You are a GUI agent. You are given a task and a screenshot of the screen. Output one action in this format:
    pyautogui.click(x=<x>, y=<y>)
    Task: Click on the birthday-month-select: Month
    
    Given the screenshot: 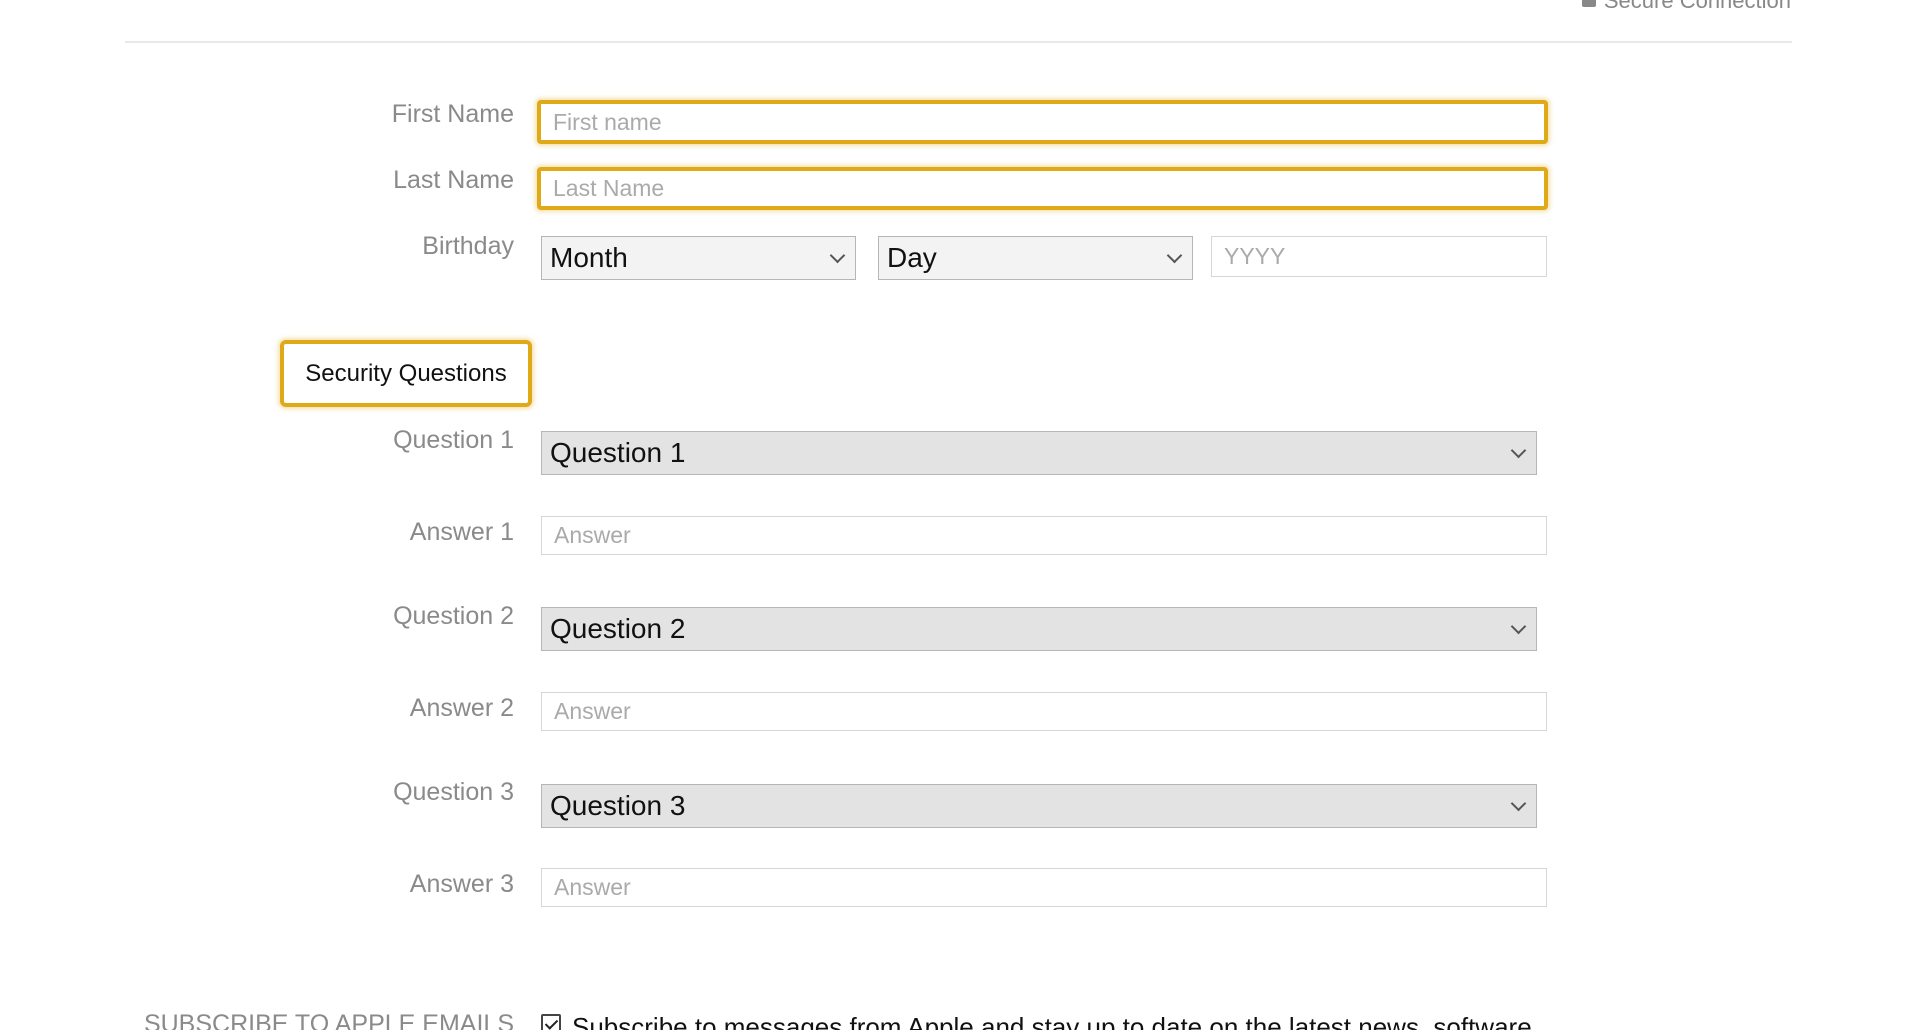 What is the action you would take?
    pyautogui.click(x=698, y=258)
    